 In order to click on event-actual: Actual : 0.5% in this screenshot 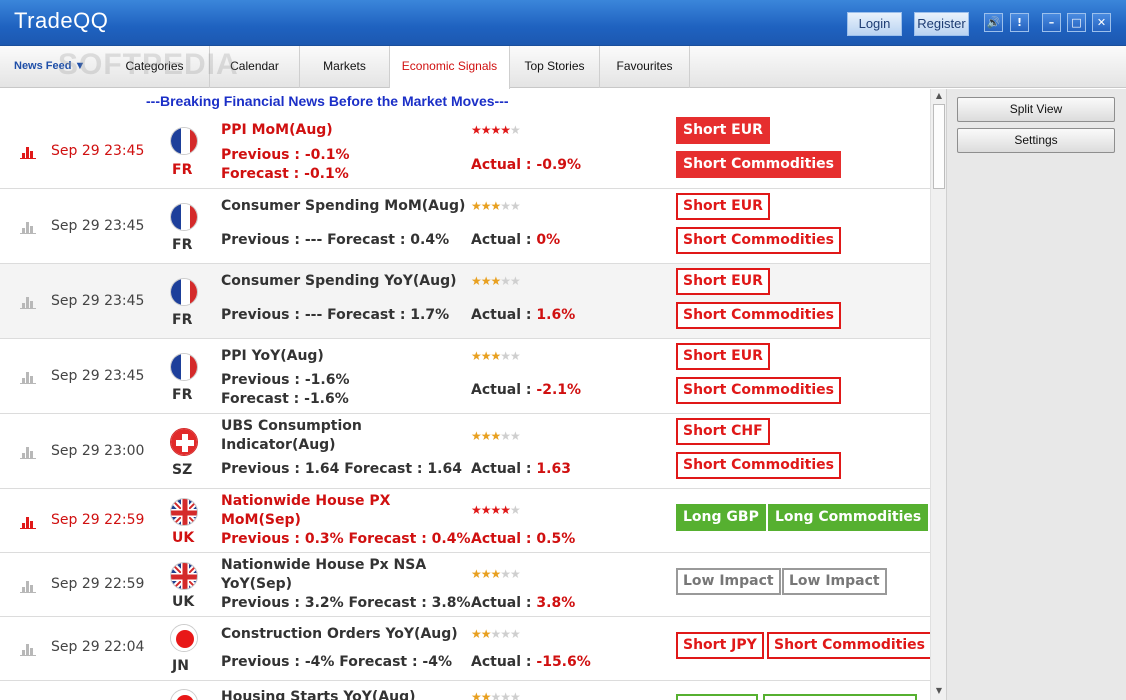, I will do `click(523, 539)`.